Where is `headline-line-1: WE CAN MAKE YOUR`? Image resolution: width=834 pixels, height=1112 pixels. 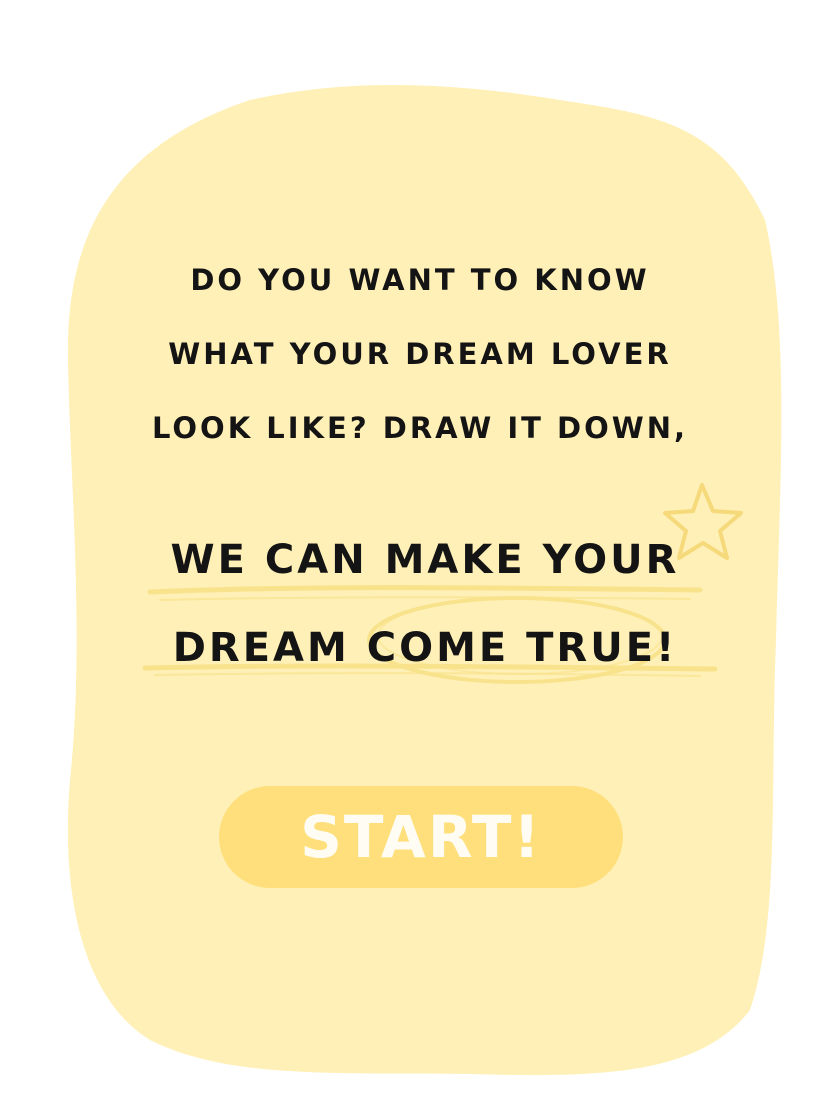 headline-line-1: WE CAN MAKE YOUR is located at coordinates (425, 560).